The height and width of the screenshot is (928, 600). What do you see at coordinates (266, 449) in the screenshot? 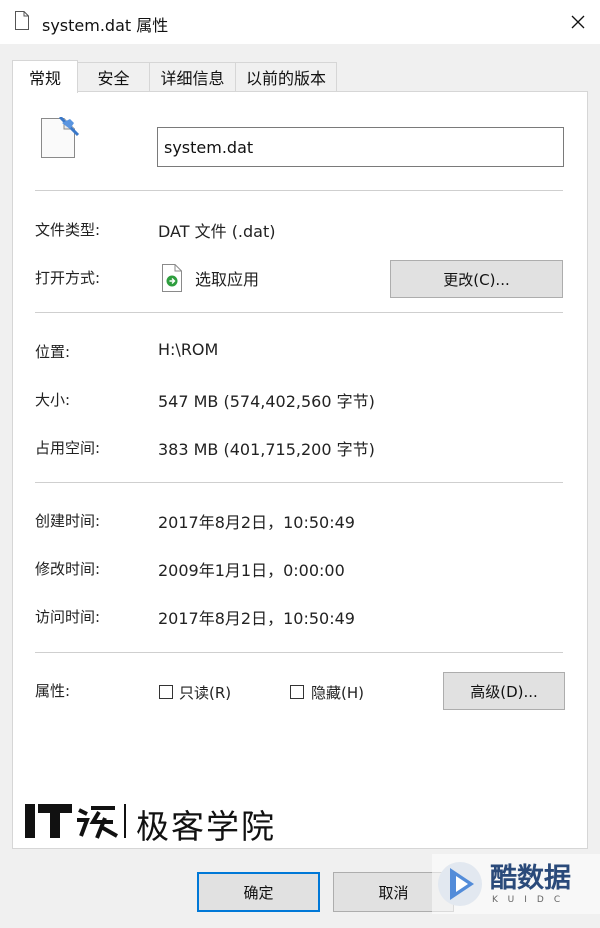
I see `size-on-disk-value: 383 MB (401,715,200 字节)` at bounding box center [266, 449].